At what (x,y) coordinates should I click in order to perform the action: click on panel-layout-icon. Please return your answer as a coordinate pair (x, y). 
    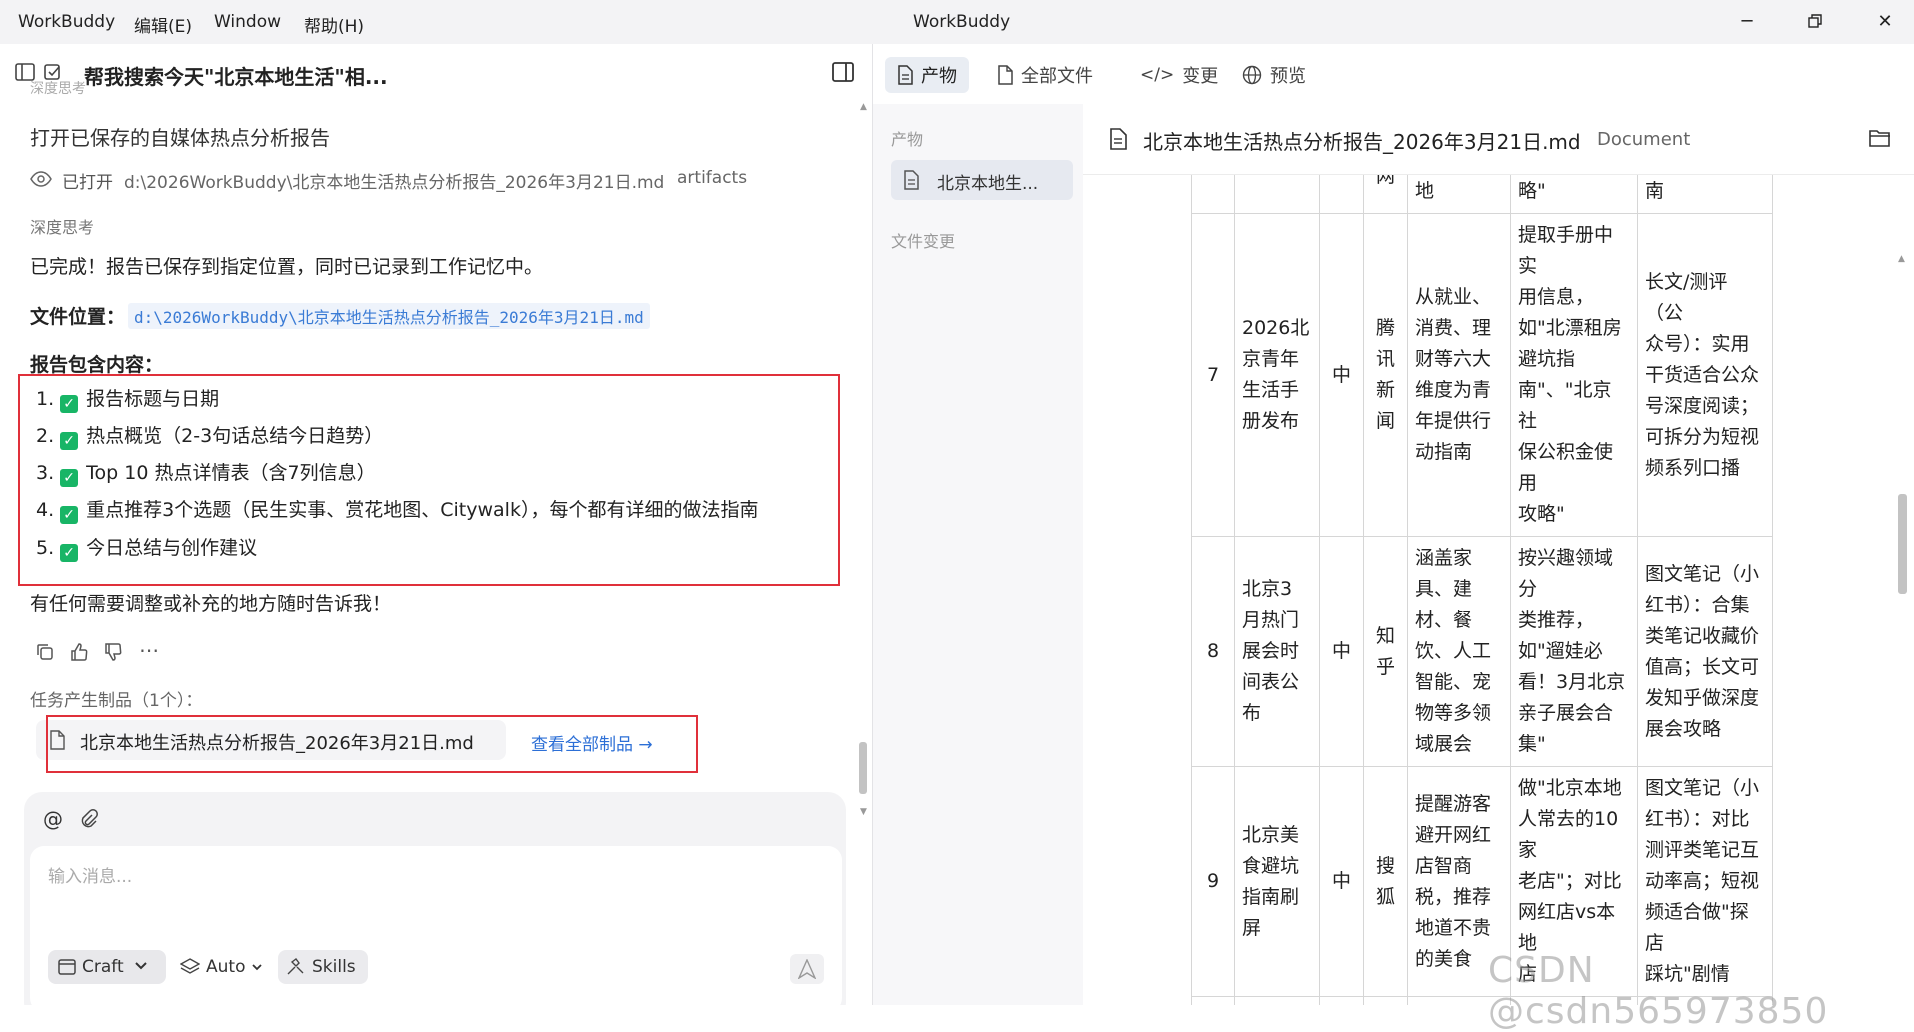
    Looking at the image, I should click on (843, 72).